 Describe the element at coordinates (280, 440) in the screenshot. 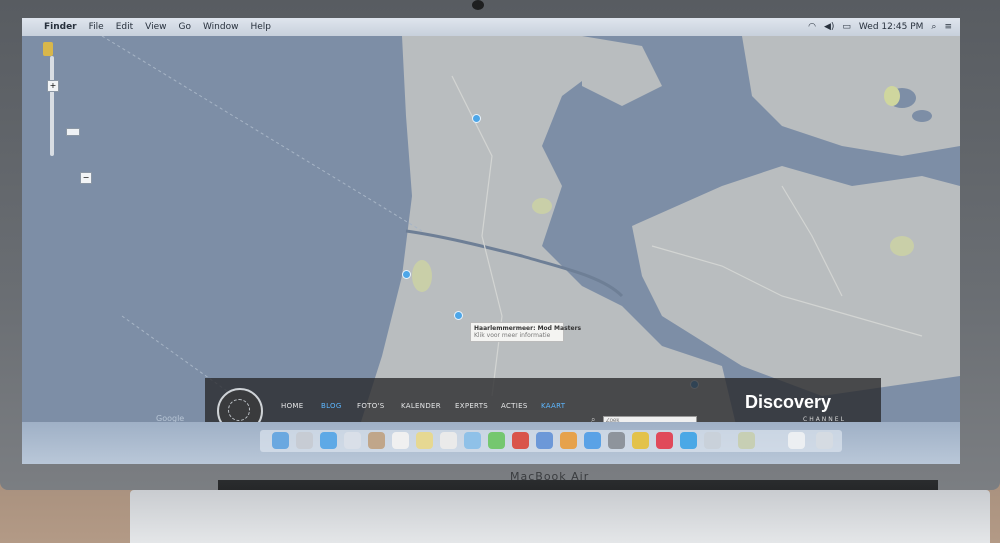

I see `finder-icon` at that location.